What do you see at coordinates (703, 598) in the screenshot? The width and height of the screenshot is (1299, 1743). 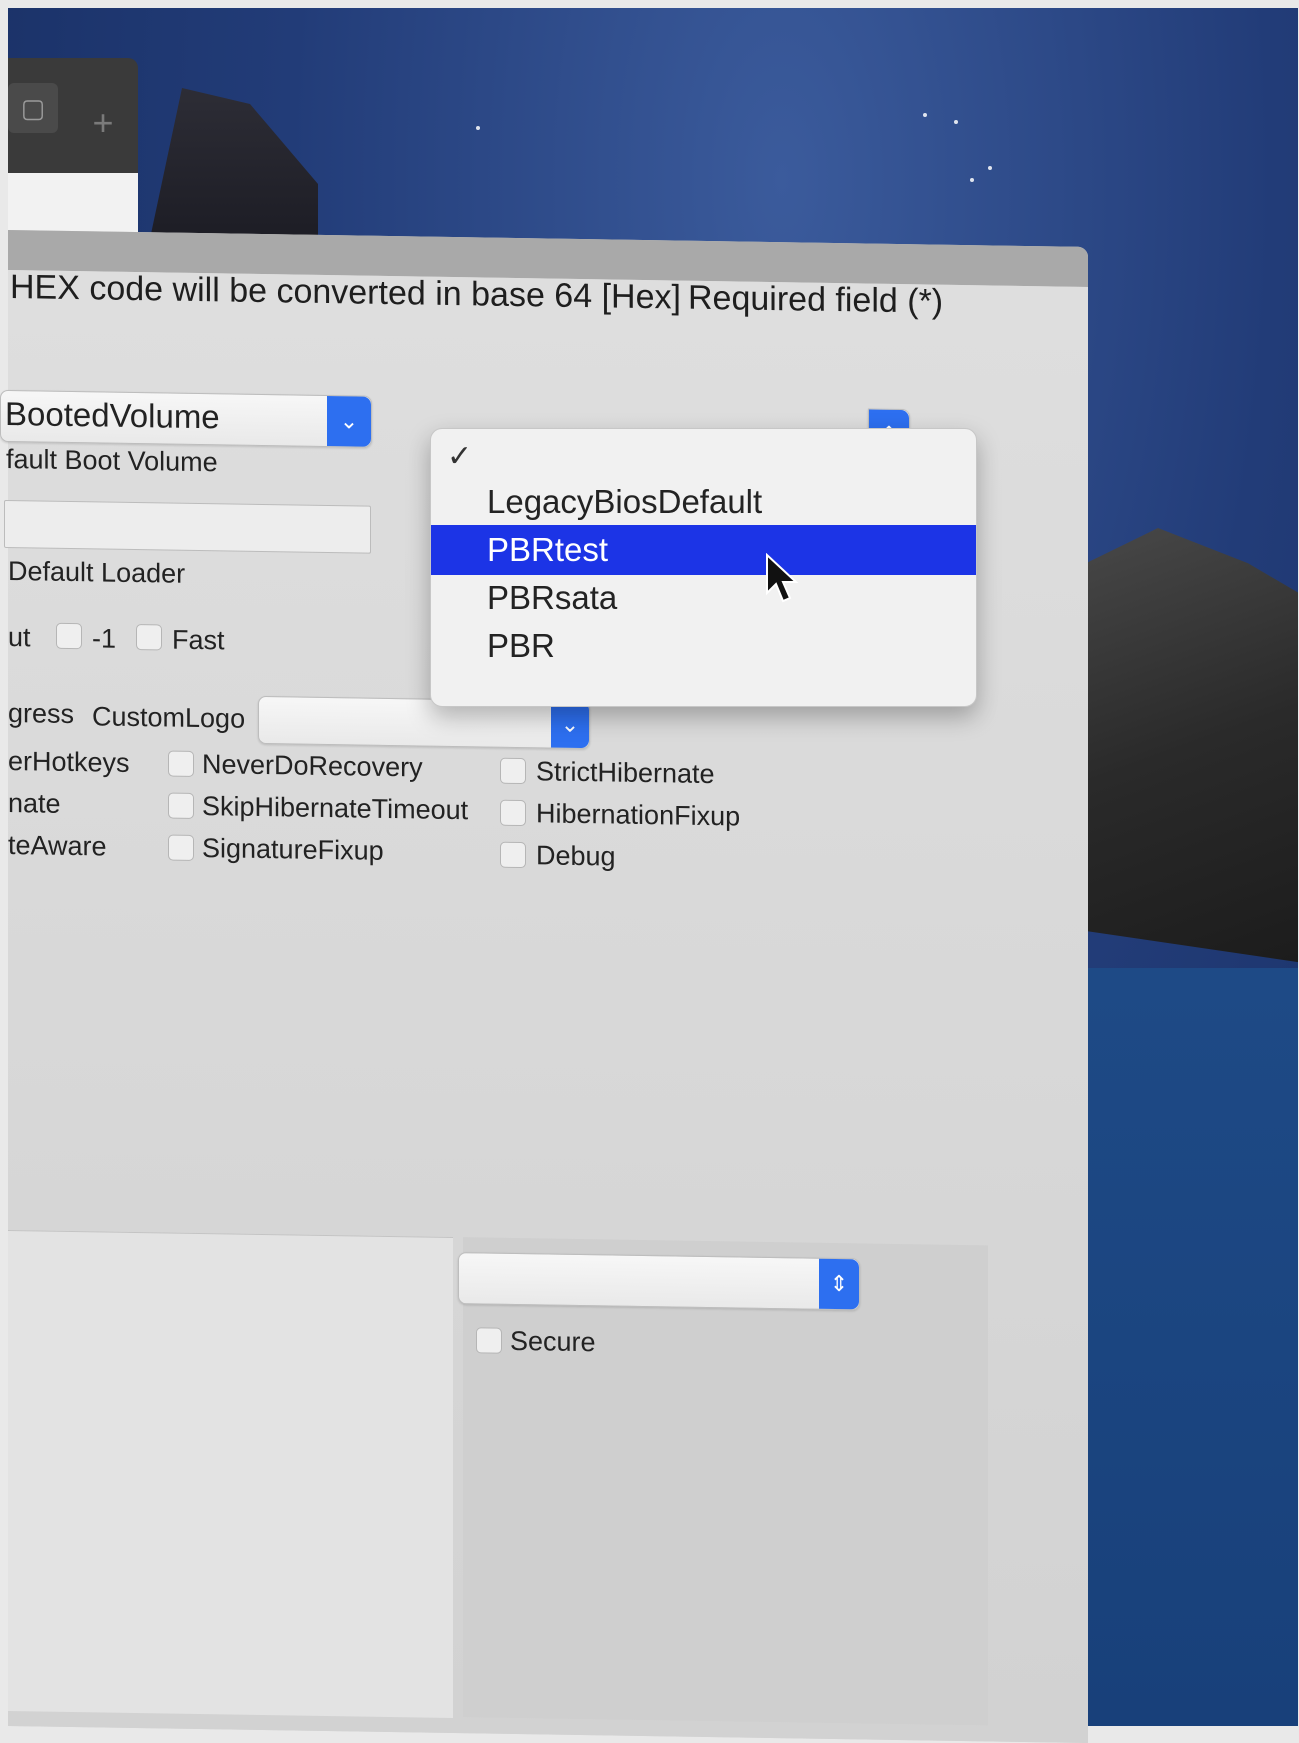 I see `menu-item-pbrsata: PBRsata` at bounding box center [703, 598].